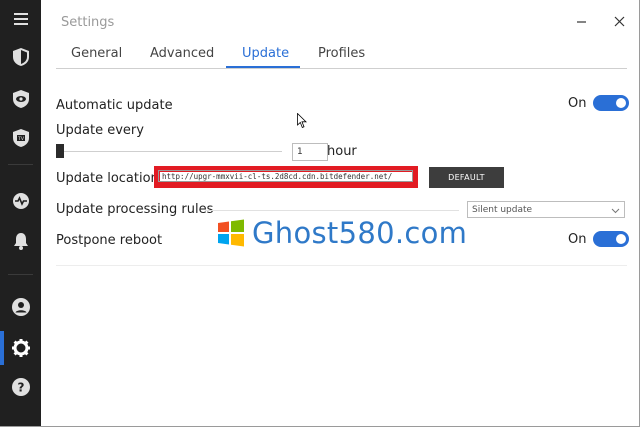 This screenshot has height=427, width=640. Describe the element at coordinates (20, 57) in the screenshot. I see `shield-icon` at that location.